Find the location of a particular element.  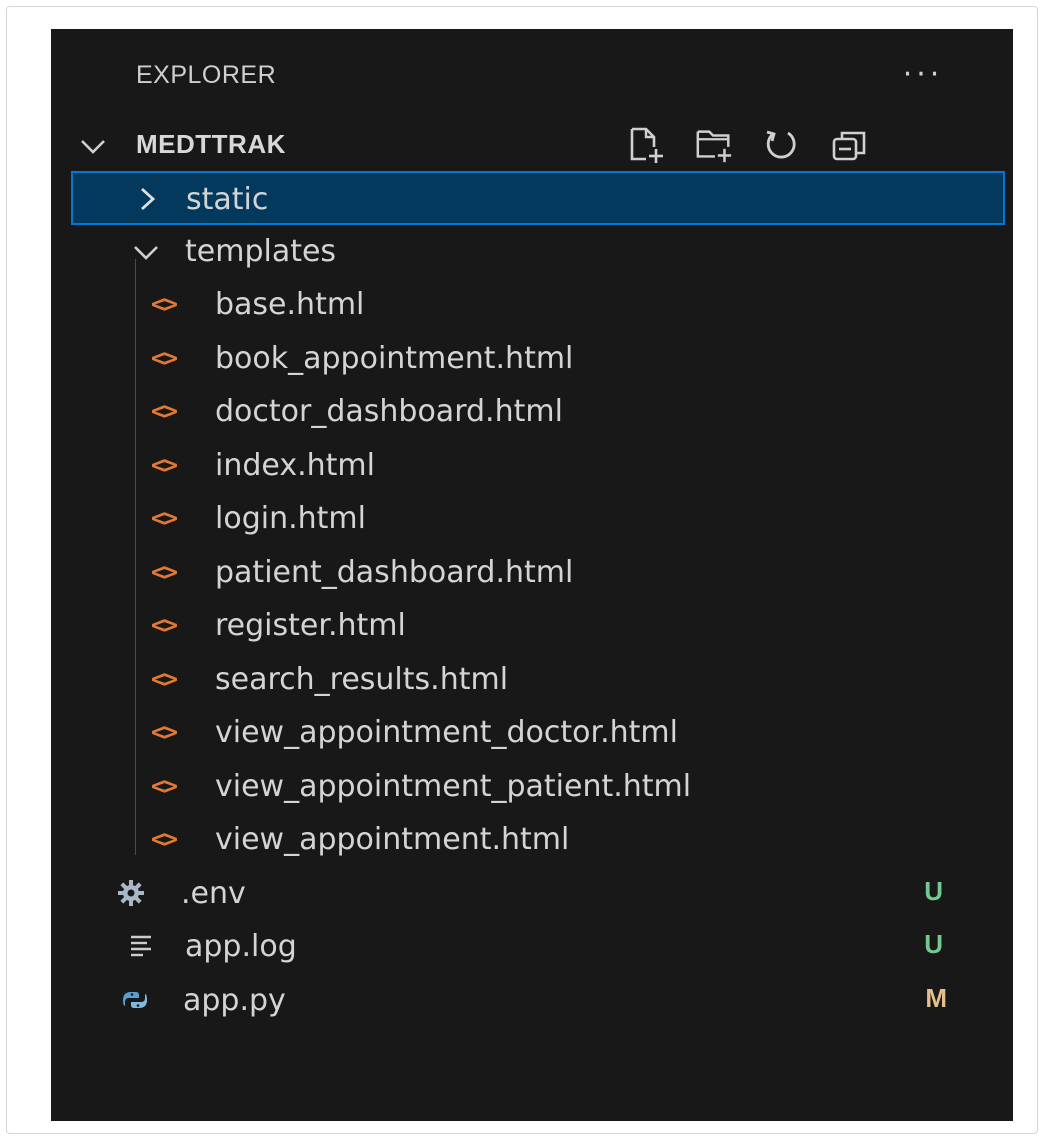

explorer-header: EXPLORER ··· is located at coordinates (532, 79).